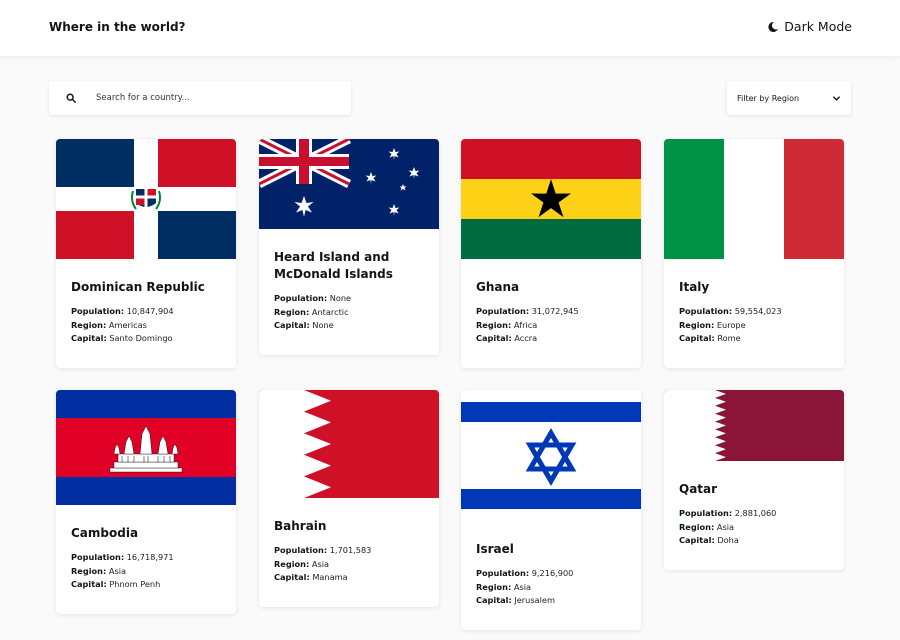  What do you see at coordinates (694, 287) in the screenshot?
I see `country-name: Italy` at bounding box center [694, 287].